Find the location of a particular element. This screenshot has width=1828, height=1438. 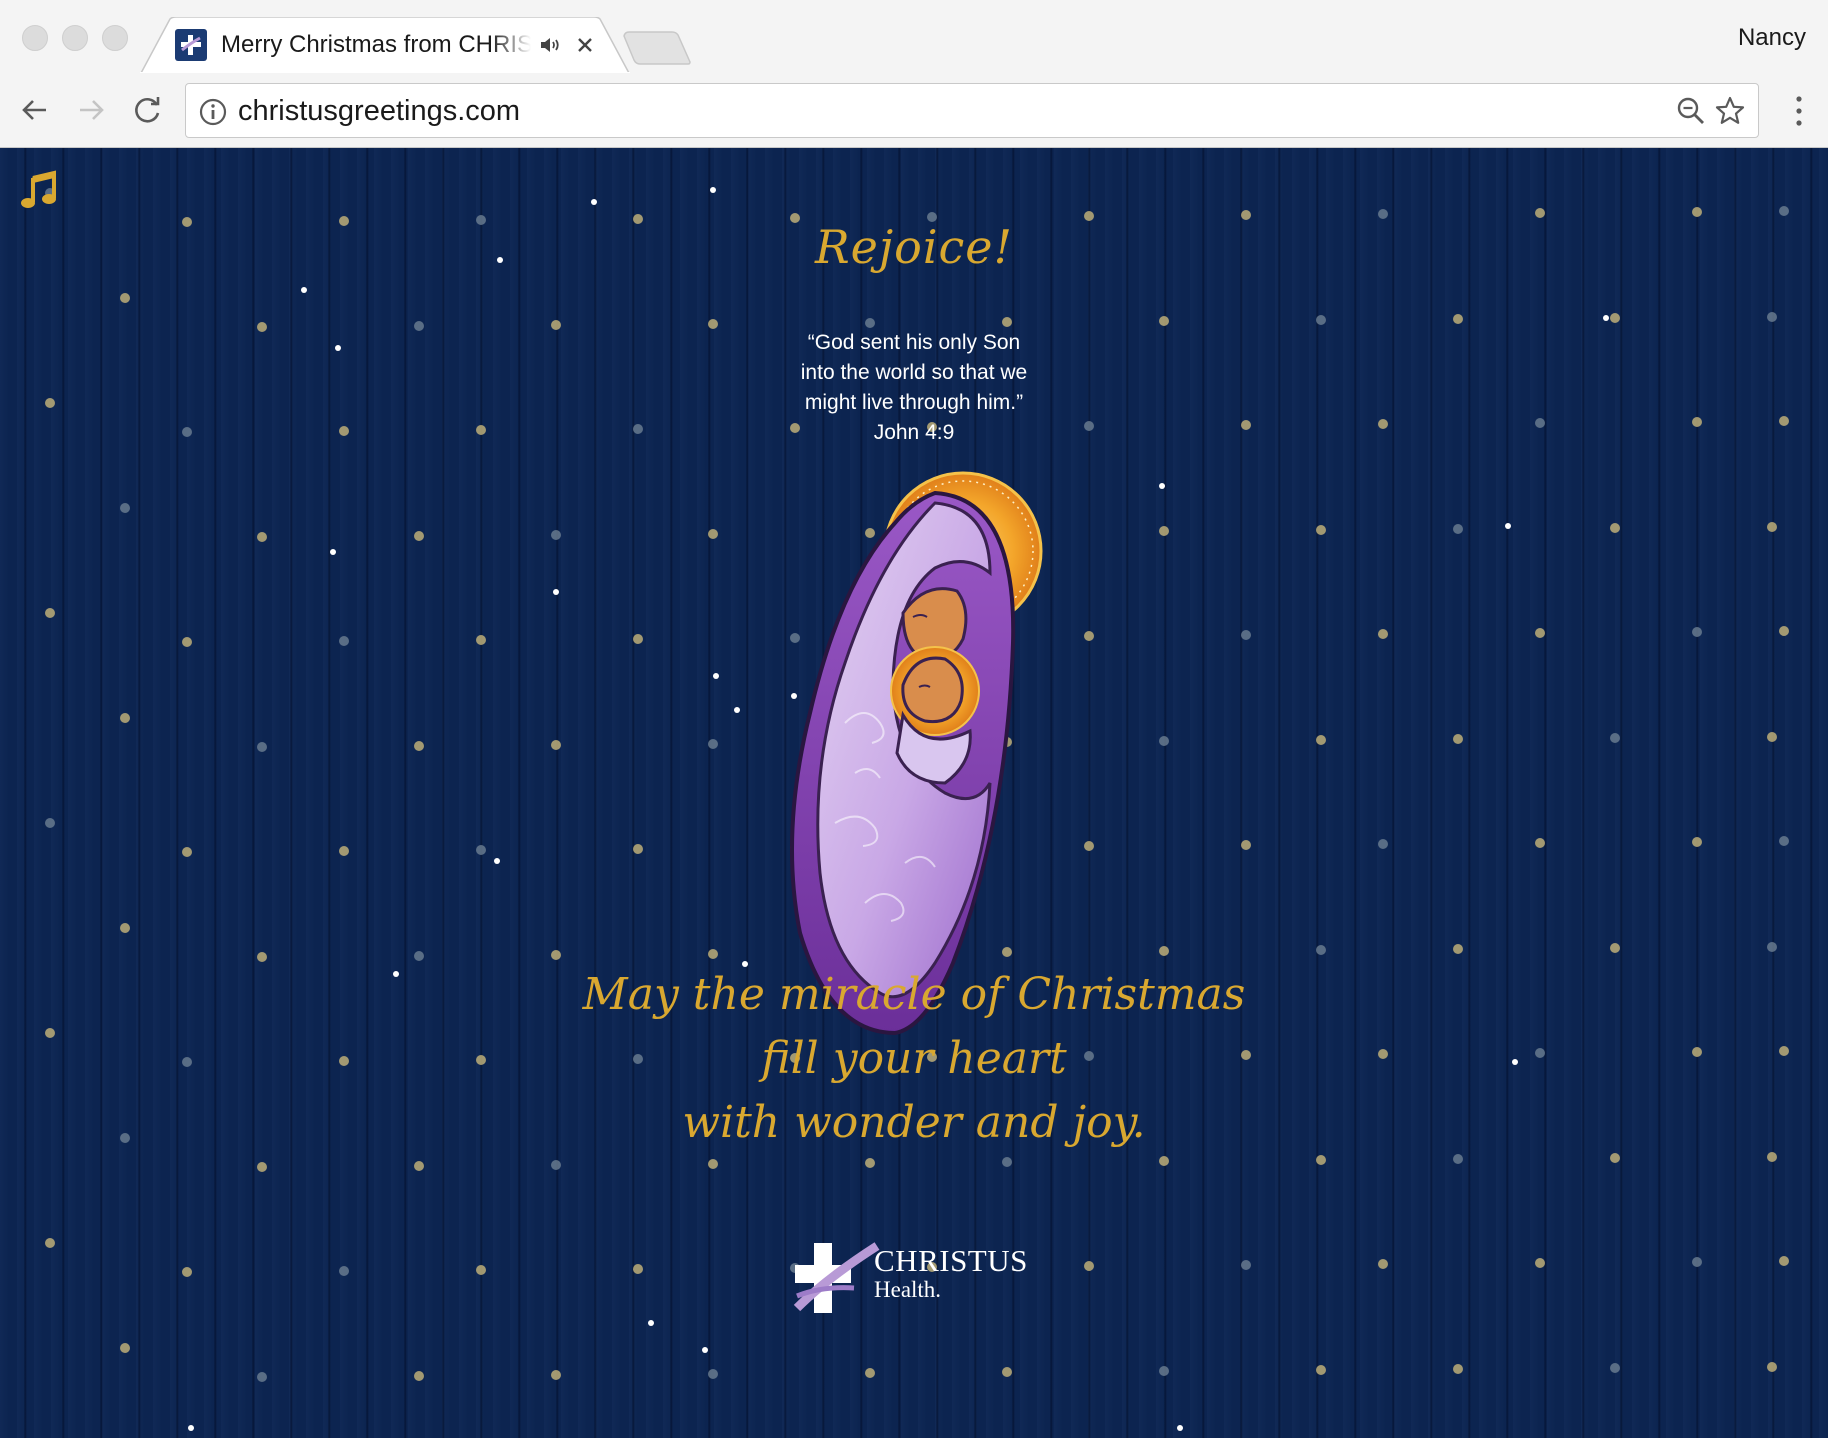

blessing-line: fill your heart is located at coordinates (914, 1058).